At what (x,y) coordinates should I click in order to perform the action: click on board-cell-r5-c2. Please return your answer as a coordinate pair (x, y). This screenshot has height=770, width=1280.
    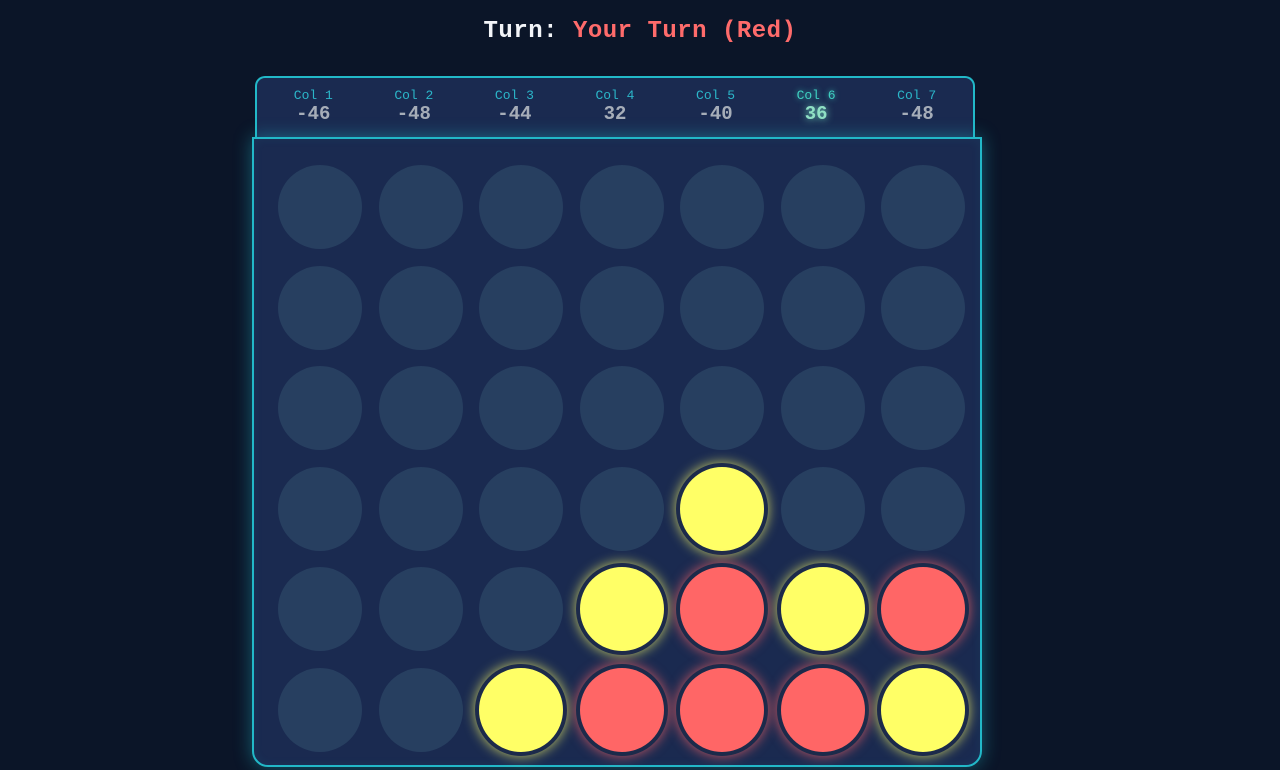
    Looking at the image, I should click on (421, 609).